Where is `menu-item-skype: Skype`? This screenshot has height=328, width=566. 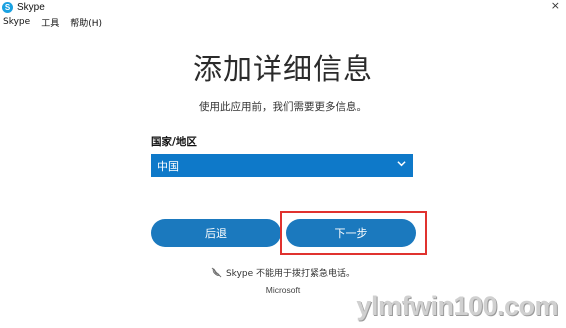
menu-item-skype: Skype is located at coordinates (16, 22).